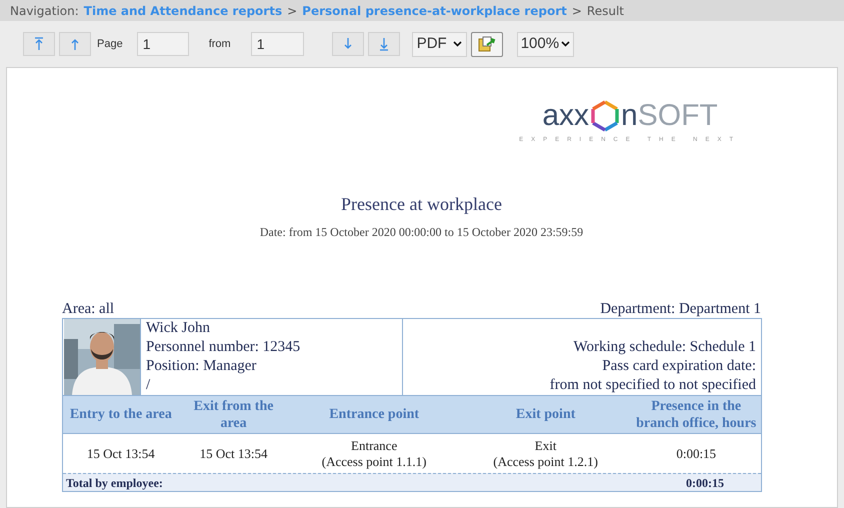 The image size is (844, 508). What do you see at coordinates (224, 347) in the screenshot?
I see `employee-info-text: Personnel number: 12345` at bounding box center [224, 347].